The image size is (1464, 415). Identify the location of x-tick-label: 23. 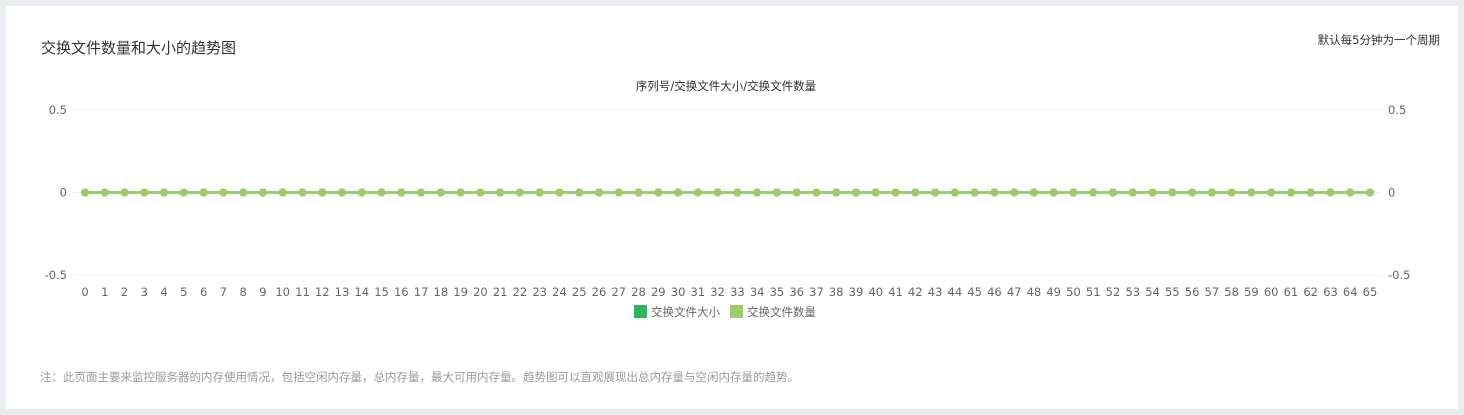
(539, 292).